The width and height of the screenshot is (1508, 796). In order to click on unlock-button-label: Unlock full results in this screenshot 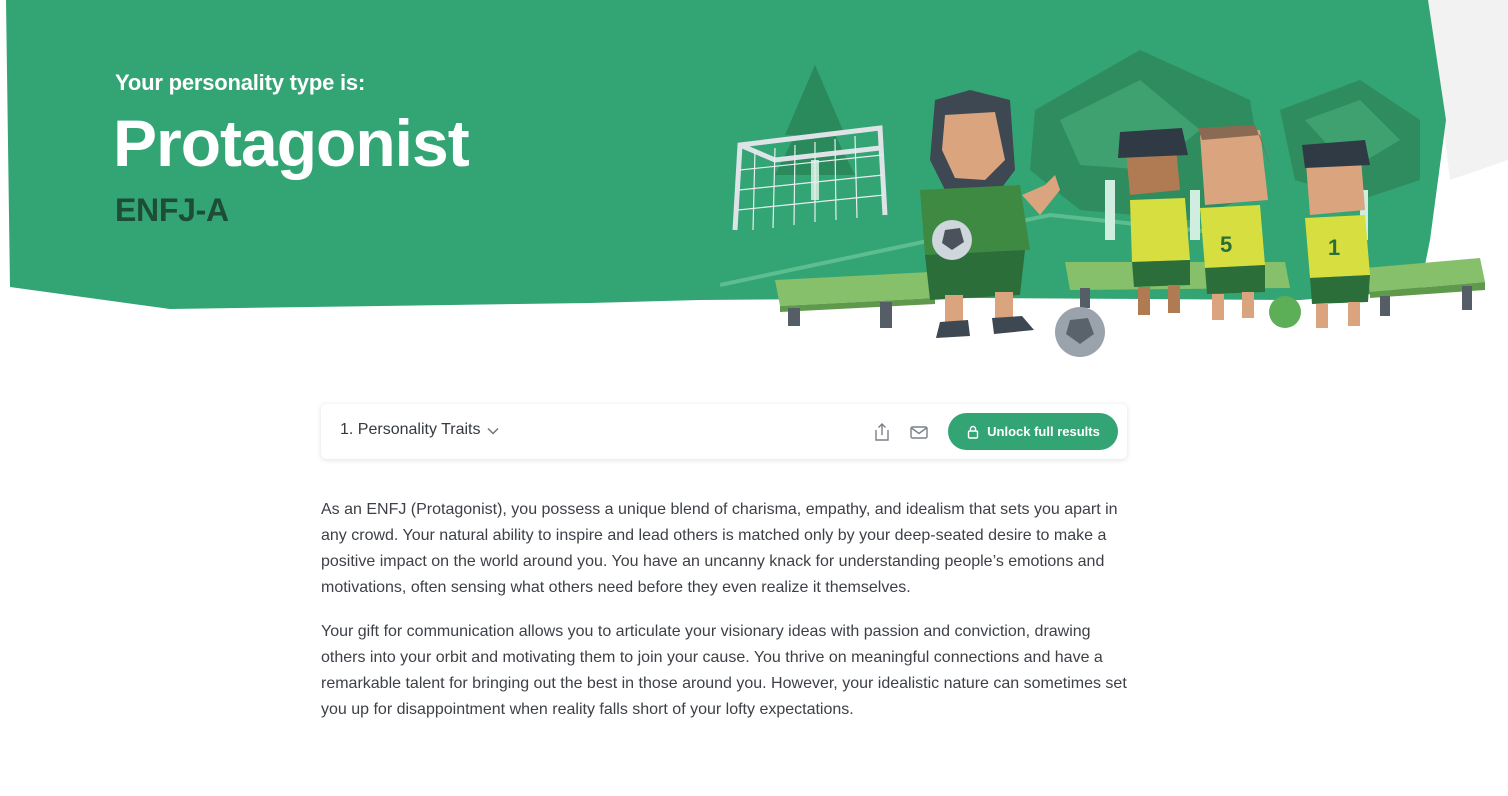, I will do `click(1043, 431)`.